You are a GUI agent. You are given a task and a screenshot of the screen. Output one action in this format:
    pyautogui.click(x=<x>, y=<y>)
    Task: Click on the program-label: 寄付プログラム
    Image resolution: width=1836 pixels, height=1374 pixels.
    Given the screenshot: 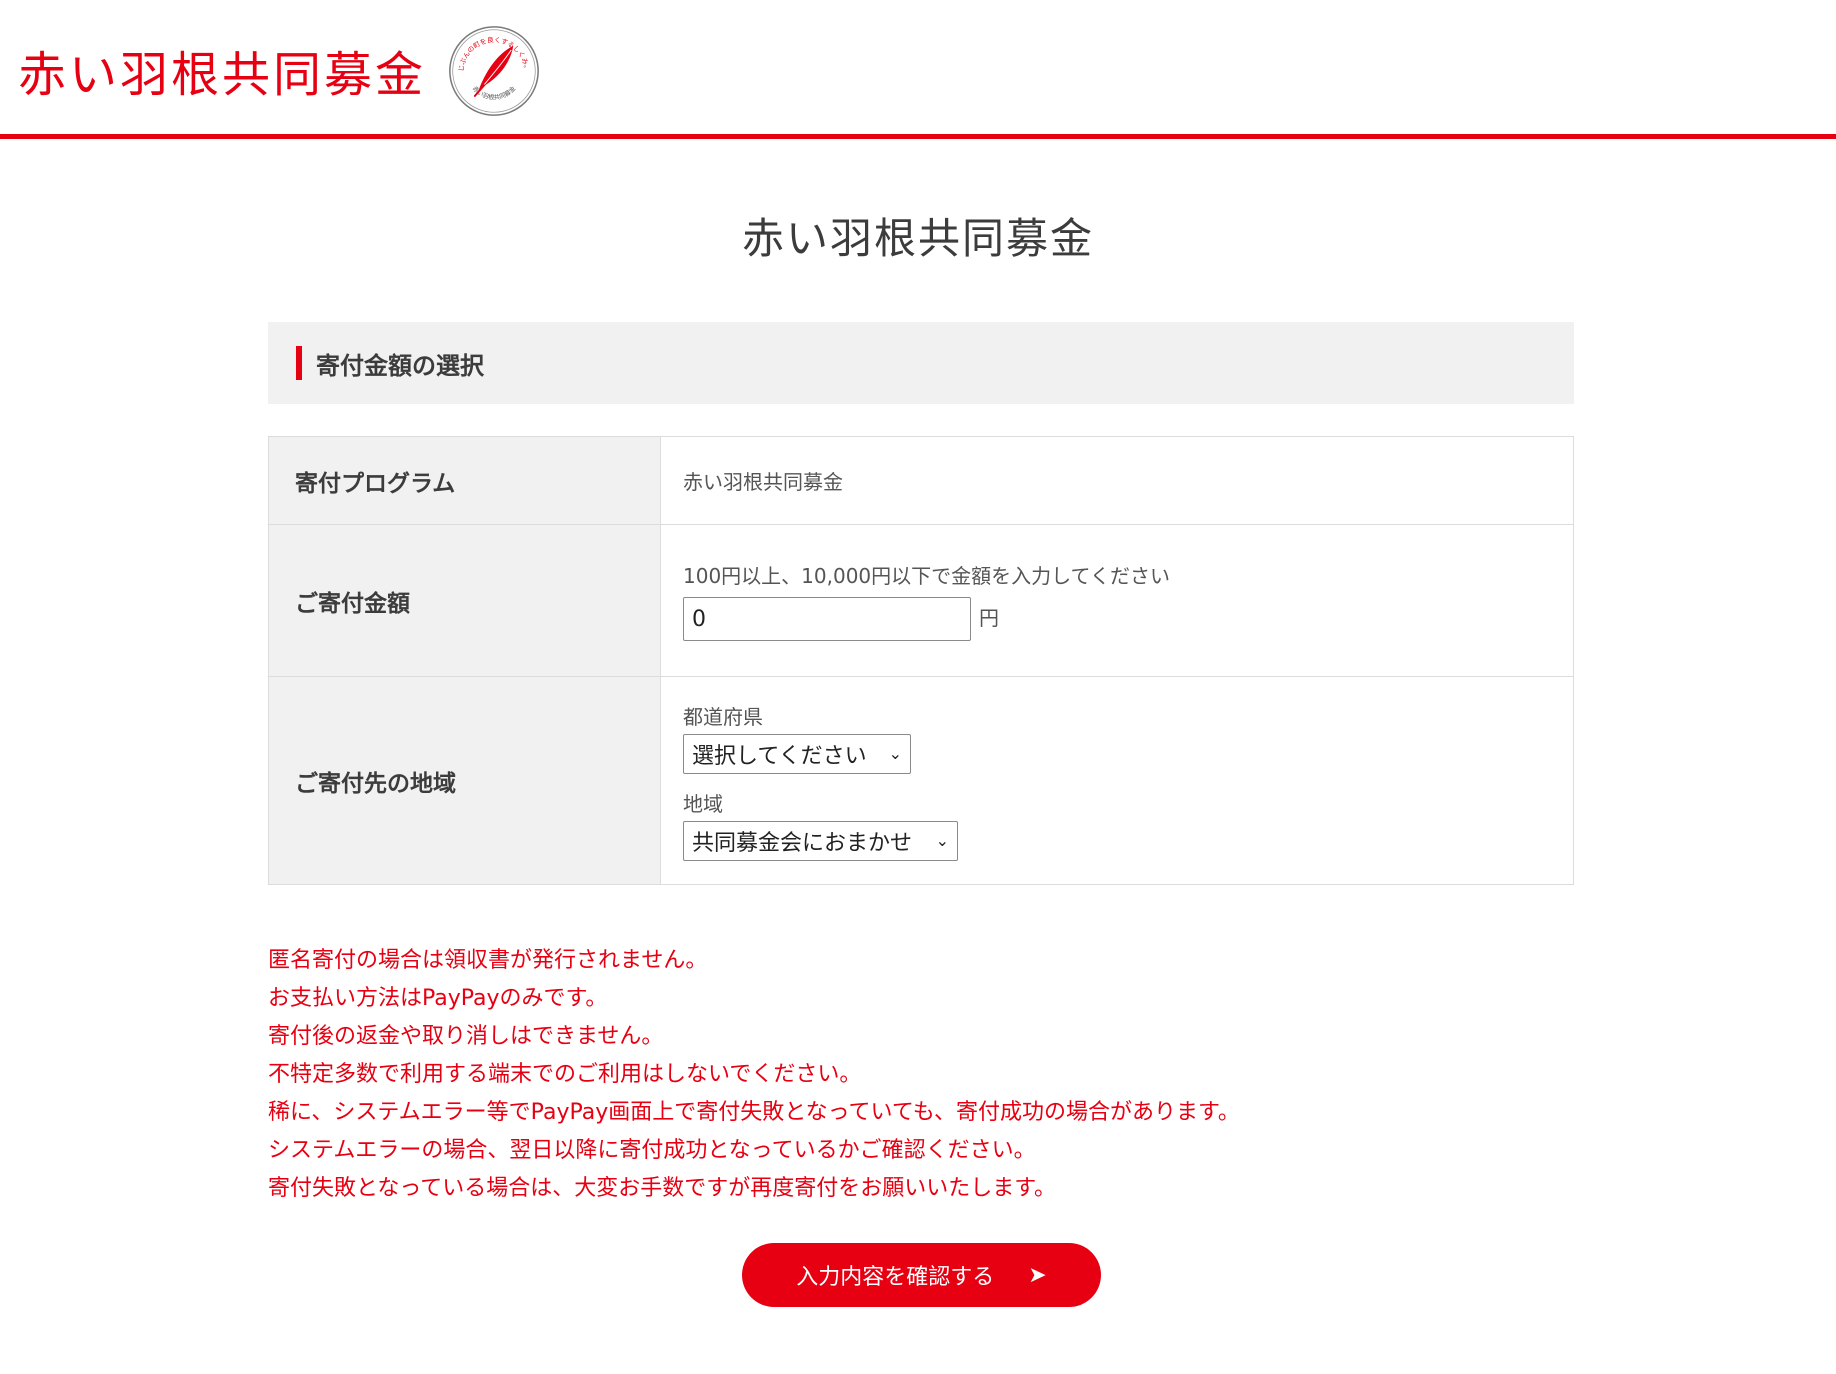 What is the action you would take?
    pyautogui.click(x=465, y=480)
    